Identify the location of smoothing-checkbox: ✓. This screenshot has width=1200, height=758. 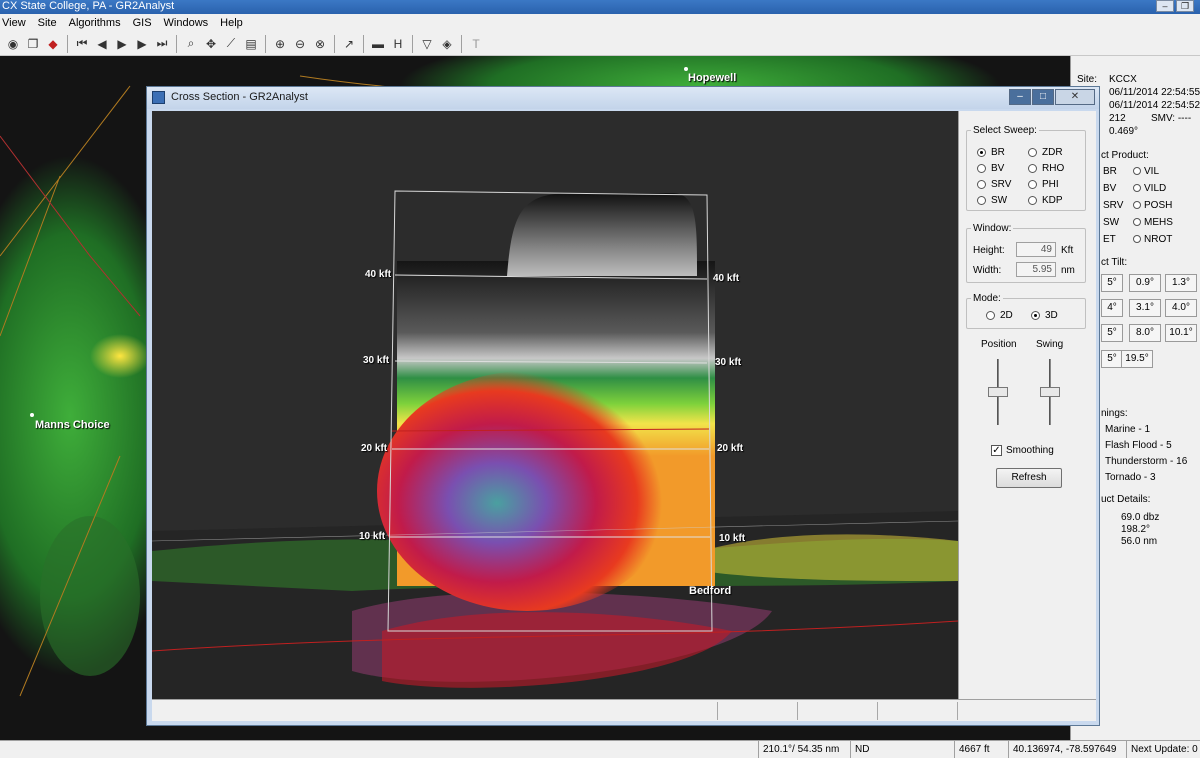
(996, 450).